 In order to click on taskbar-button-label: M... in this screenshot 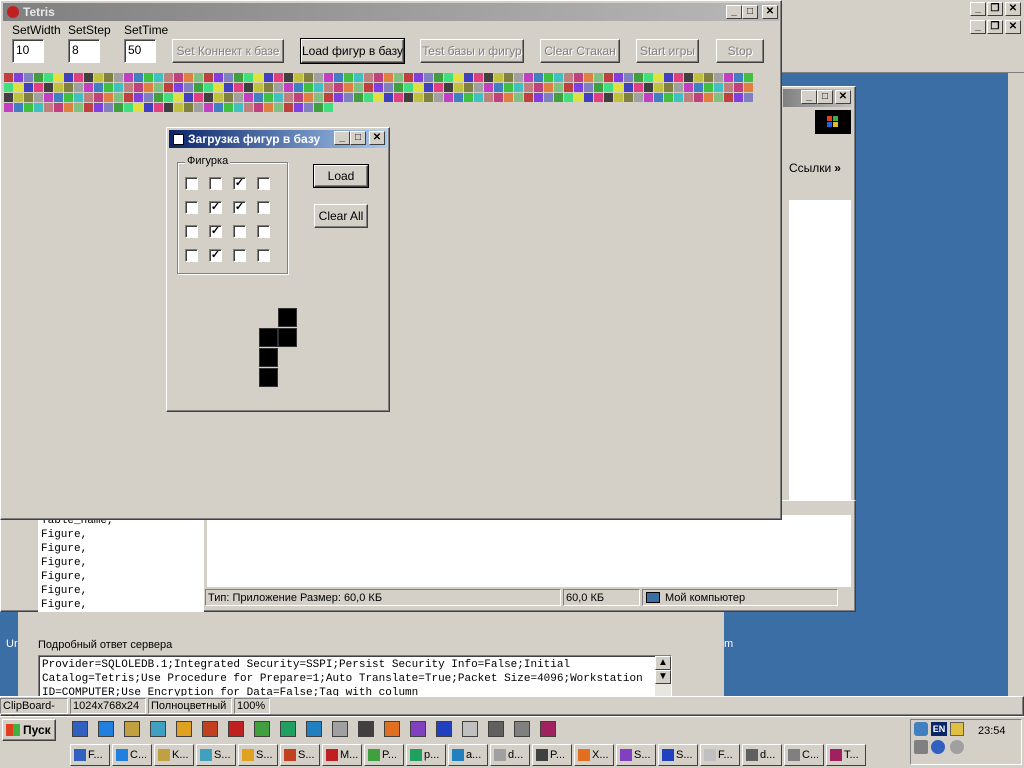, I will do `click(349, 755)`.